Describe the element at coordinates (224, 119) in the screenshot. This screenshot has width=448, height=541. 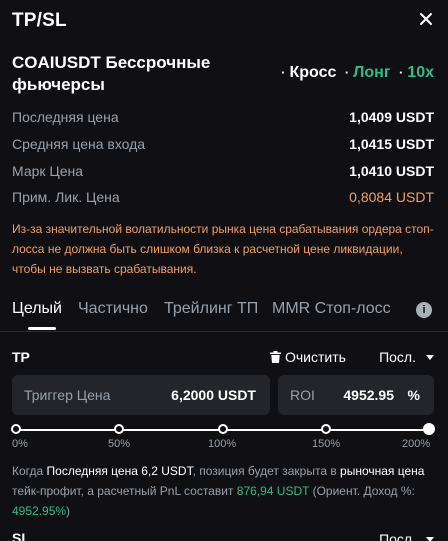
I see `last-price-row: Последняя цена 1,0409 USDT` at that location.